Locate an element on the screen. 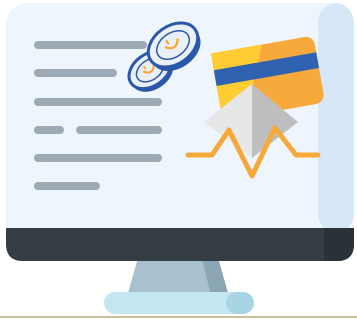 The width and height of the screenshot is (357, 321). monitor-base-shade is located at coordinates (240, 303).